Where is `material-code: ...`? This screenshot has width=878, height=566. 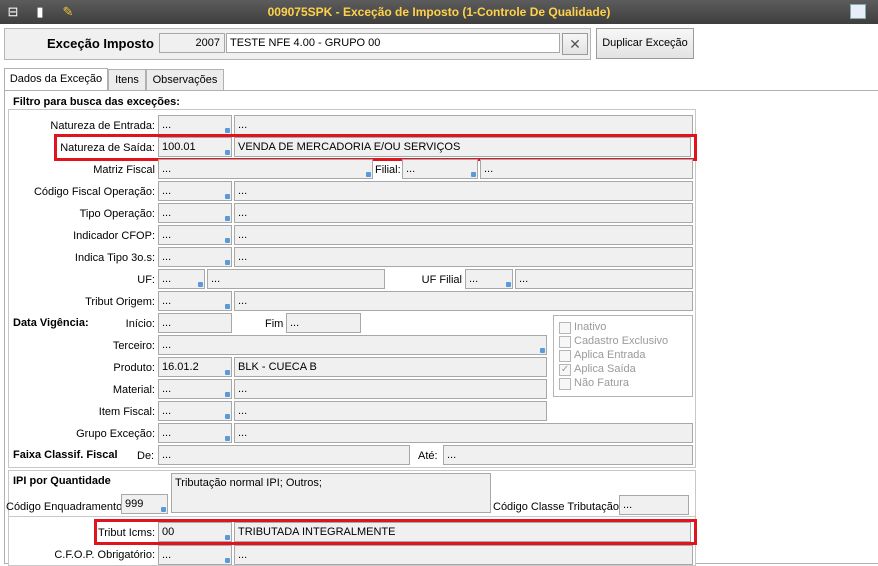
material-code: ... is located at coordinates (195, 389).